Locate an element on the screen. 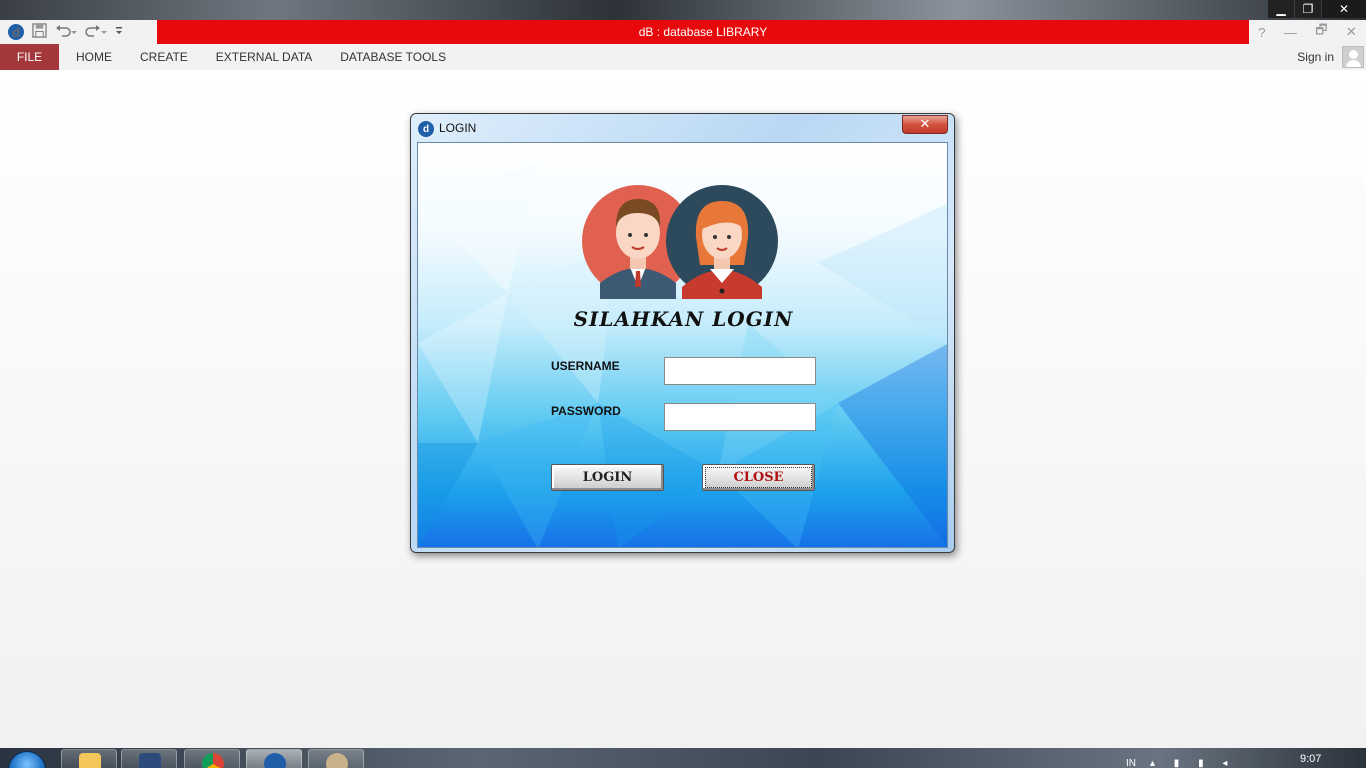 Image resolution: width=1366 pixels, height=768 pixels. taskbar-folder-button is located at coordinates (89, 758).